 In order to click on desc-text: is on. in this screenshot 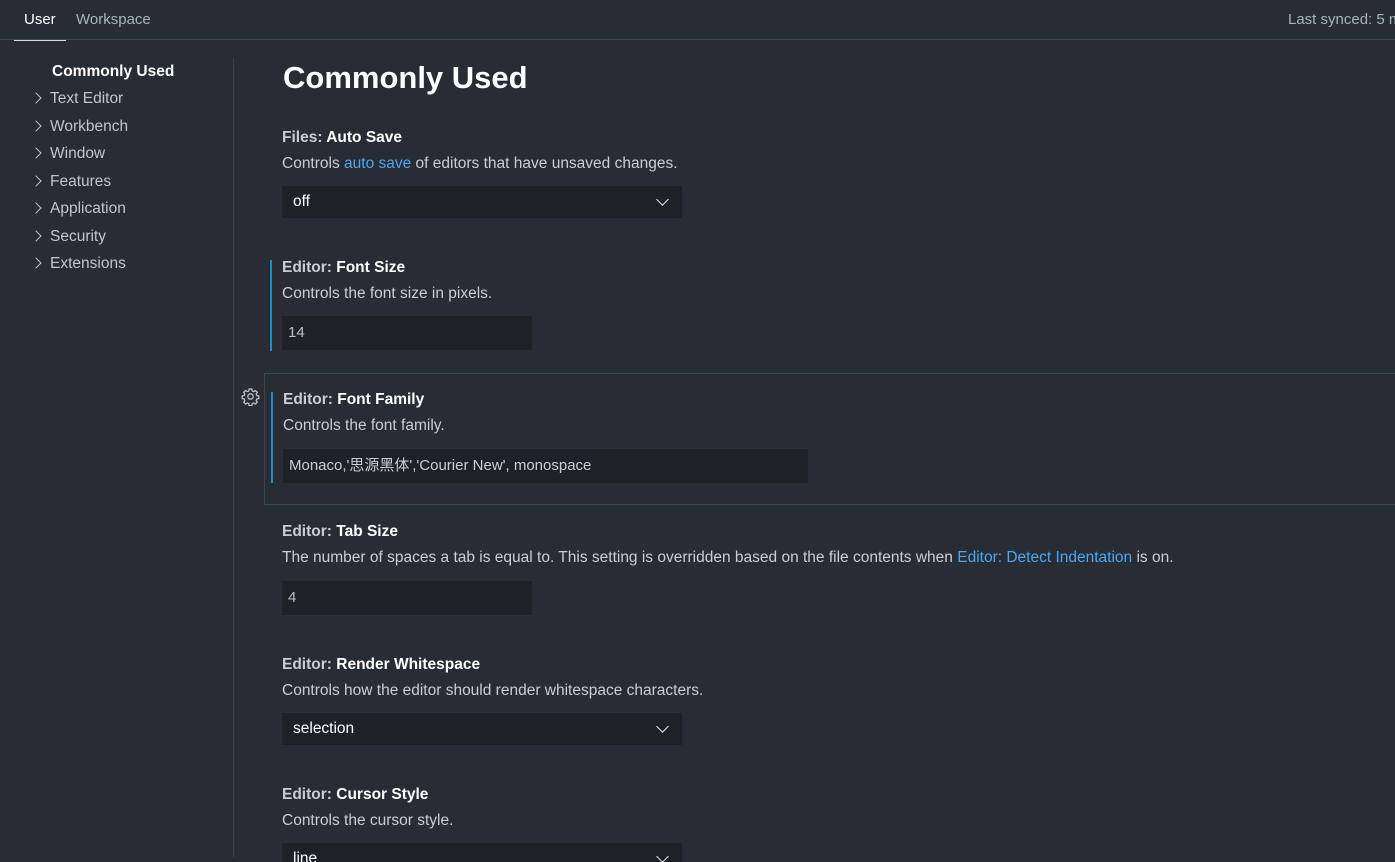, I will do `click(1153, 557)`.